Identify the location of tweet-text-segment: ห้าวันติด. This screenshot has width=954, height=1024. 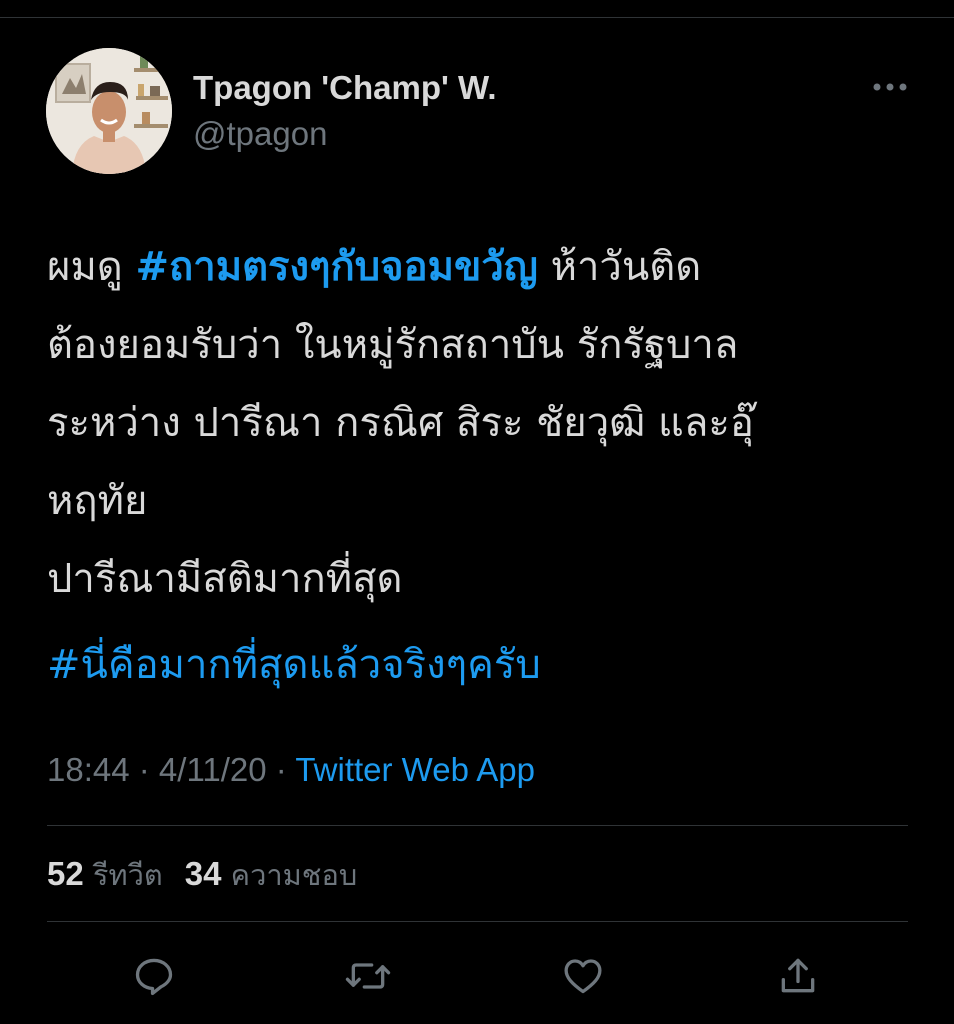
(619, 267).